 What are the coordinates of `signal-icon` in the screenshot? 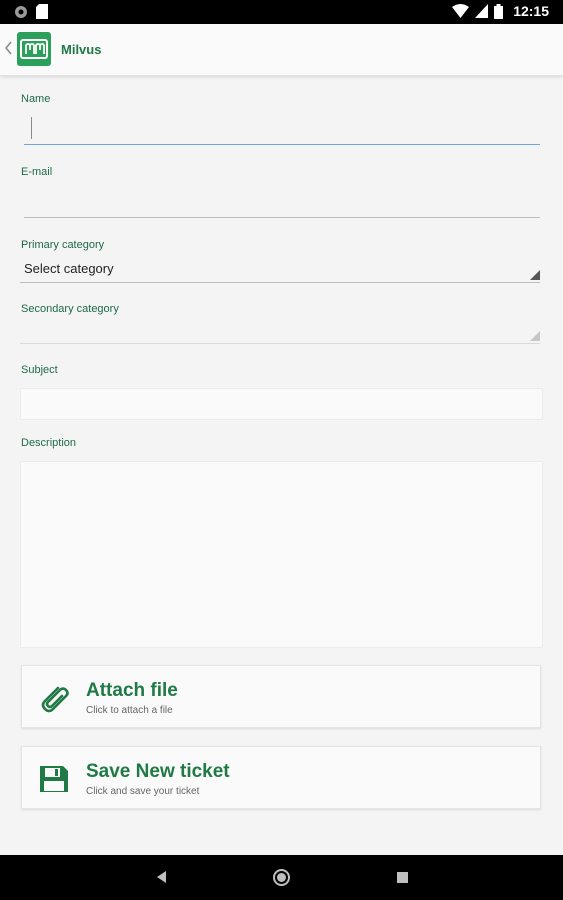 It's located at (482, 11).